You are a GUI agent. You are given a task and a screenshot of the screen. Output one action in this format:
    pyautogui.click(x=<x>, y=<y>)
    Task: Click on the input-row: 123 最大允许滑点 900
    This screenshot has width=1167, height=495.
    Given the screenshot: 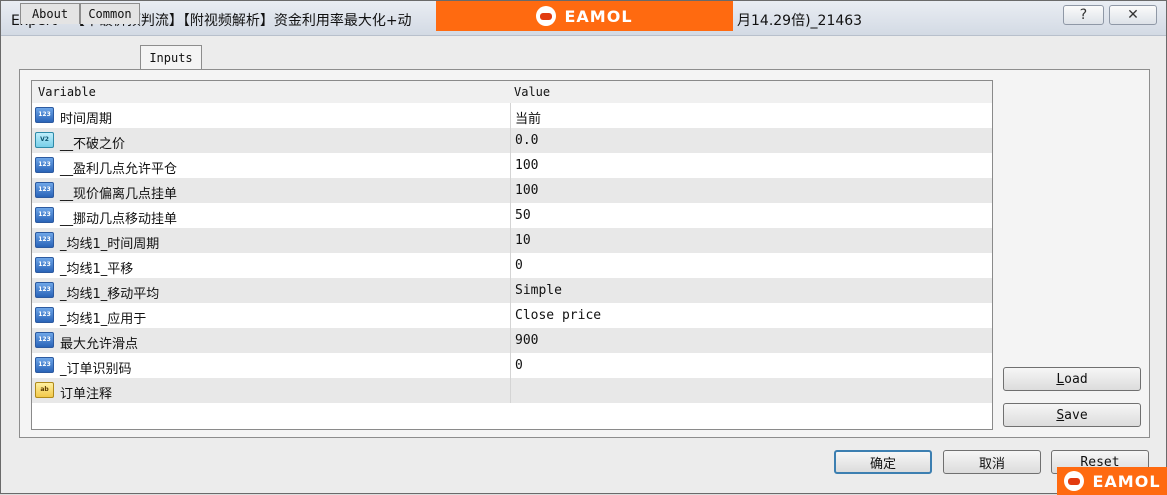 What is the action you would take?
    pyautogui.click(x=512, y=341)
    